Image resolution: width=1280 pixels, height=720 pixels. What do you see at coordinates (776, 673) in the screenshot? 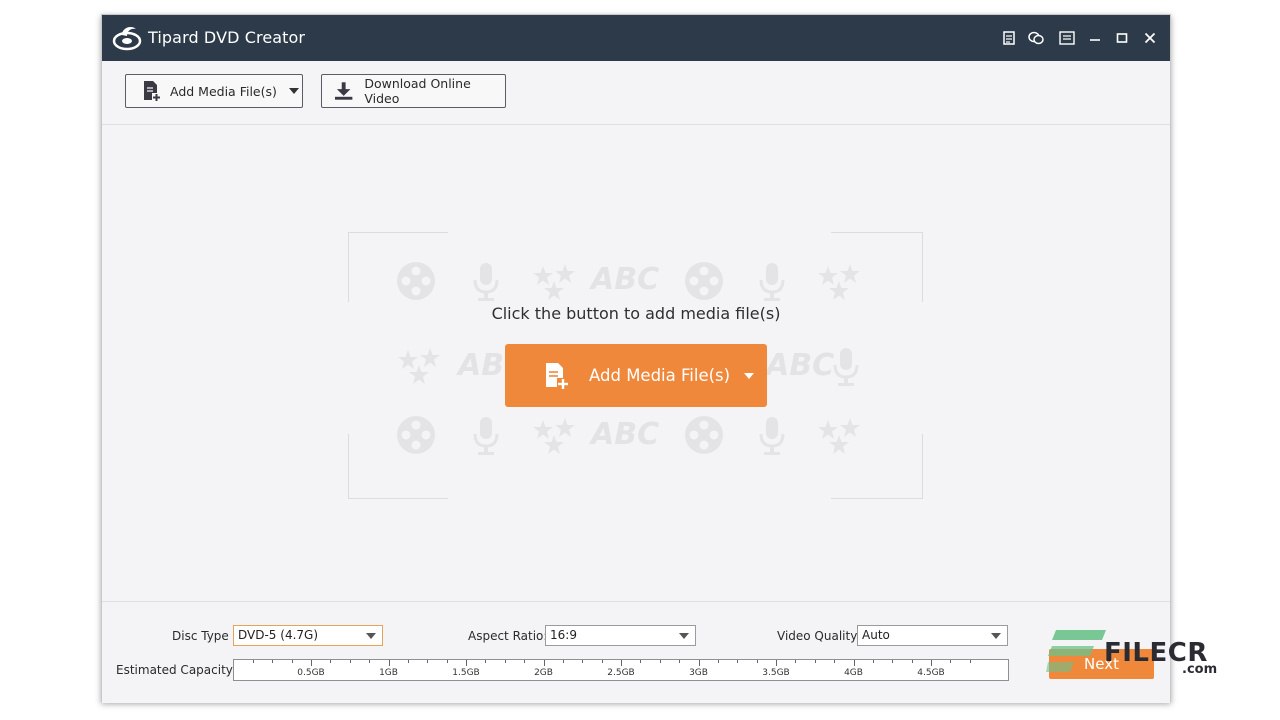
I see `capacity-tick-label: 3.5GB` at bounding box center [776, 673].